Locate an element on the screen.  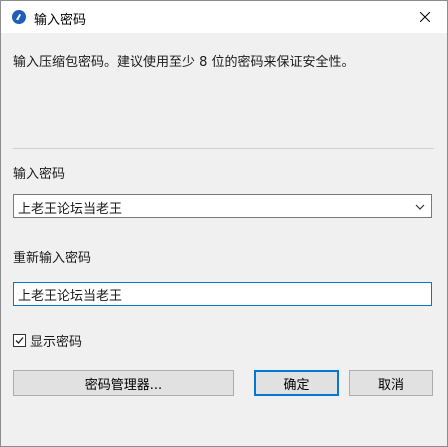
show-password-toggle: 显示密码 is located at coordinates (48, 340).